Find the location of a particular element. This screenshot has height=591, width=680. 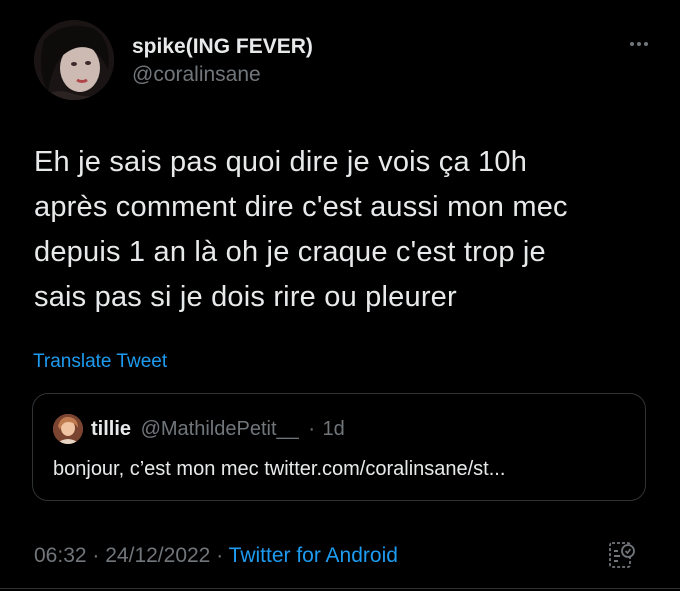

tweet-time: 06:32 is located at coordinates (60, 555).